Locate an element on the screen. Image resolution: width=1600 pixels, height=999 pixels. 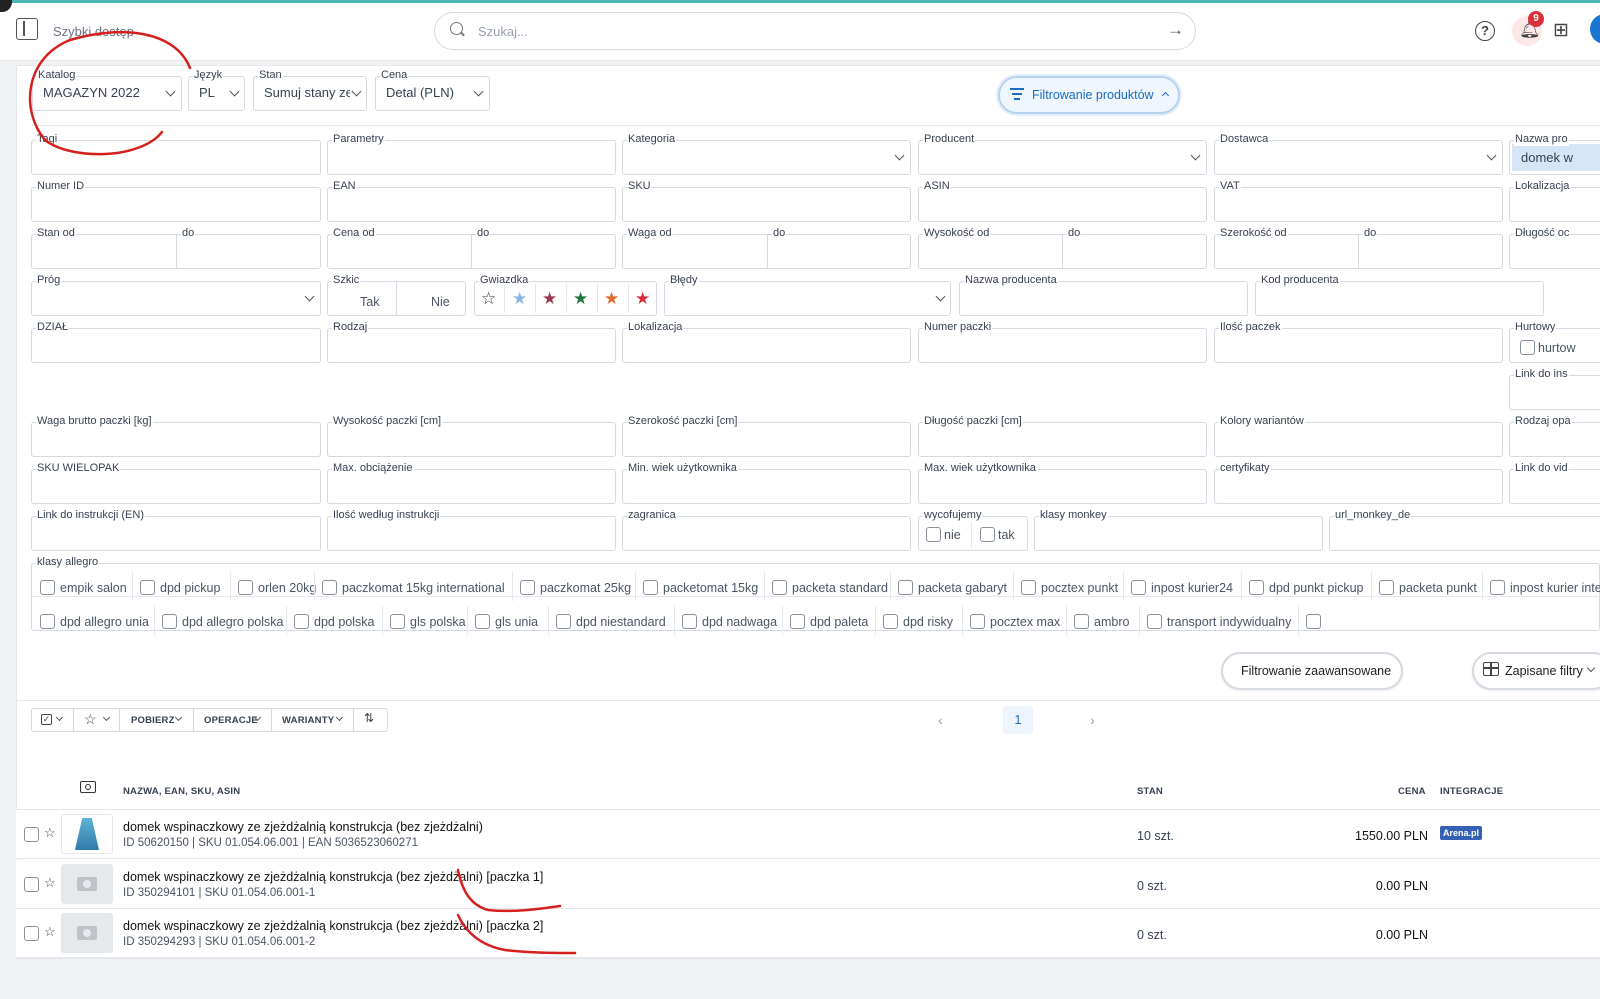
hurtowy-checkbox is located at coordinates (1527, 347).